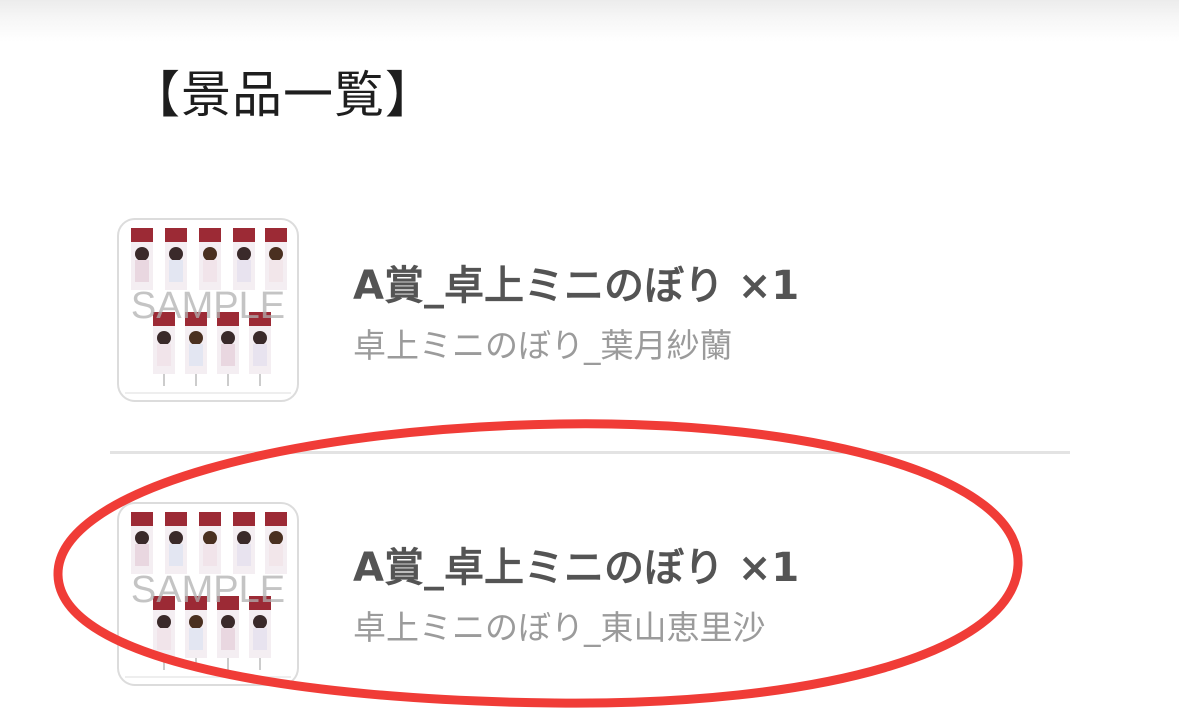  Describe the element at coordinates (559, 627) in the screenshot. I see `prize-subtitle: 卓上ミニのぼり_東山恵里沙` at that location.